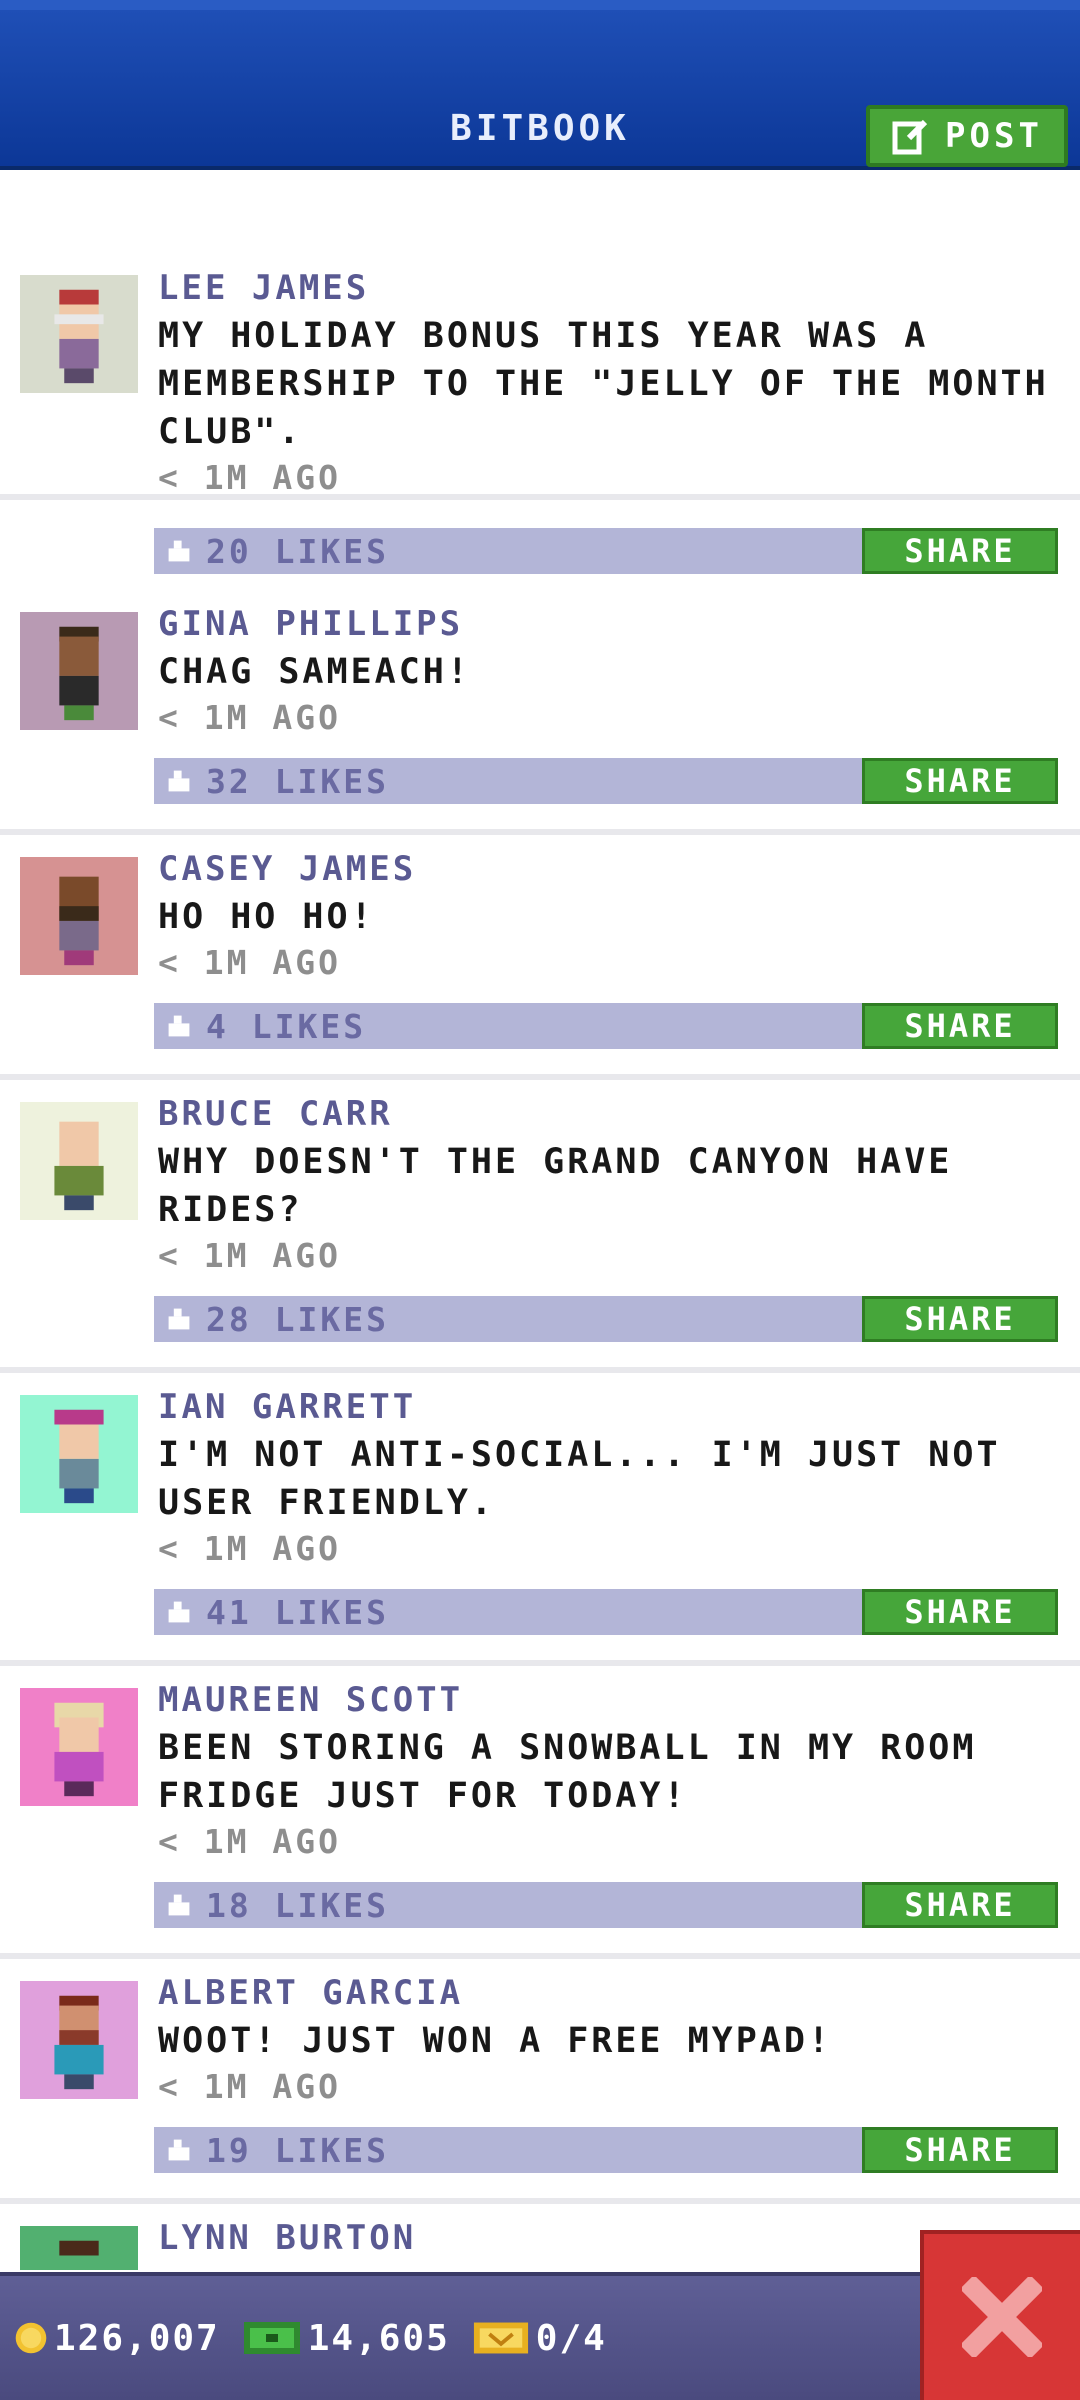 This screenshot has height=2400, width=1080. I want to click on post-author: BRUCE CARR, so click(275, 1114).